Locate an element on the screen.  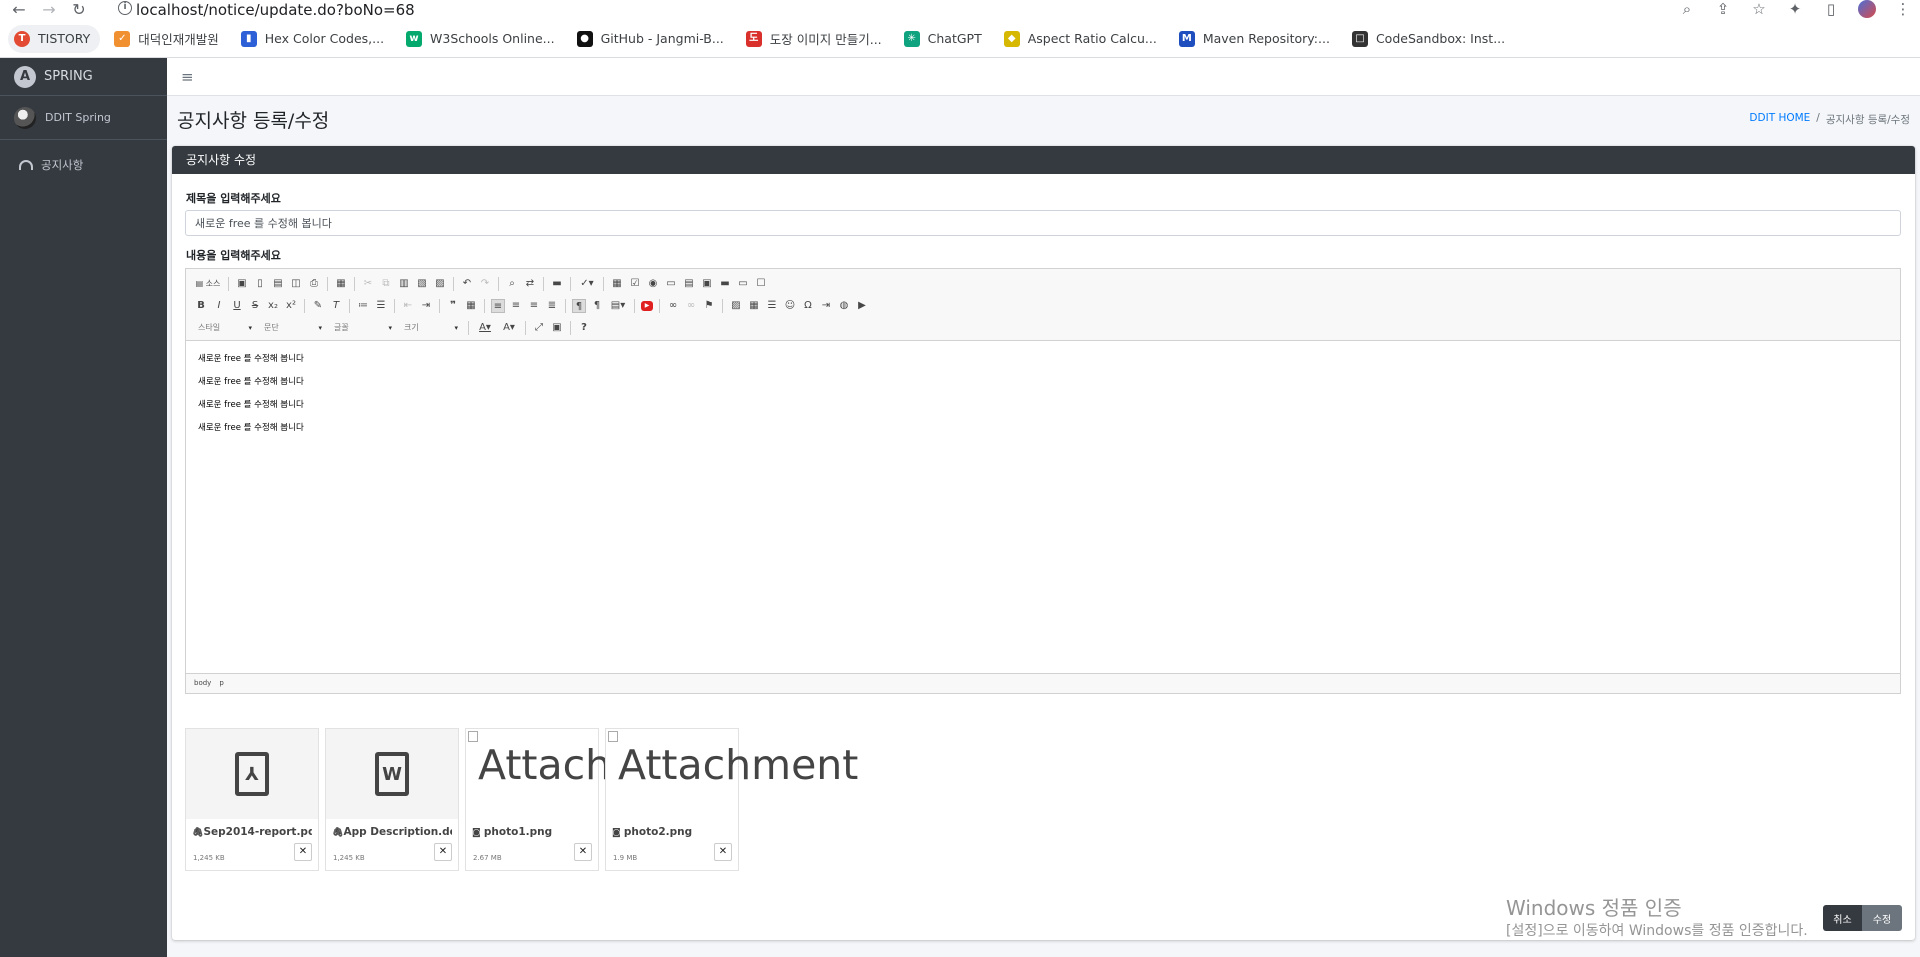
path-body: body is located at coordinates (202, 683).